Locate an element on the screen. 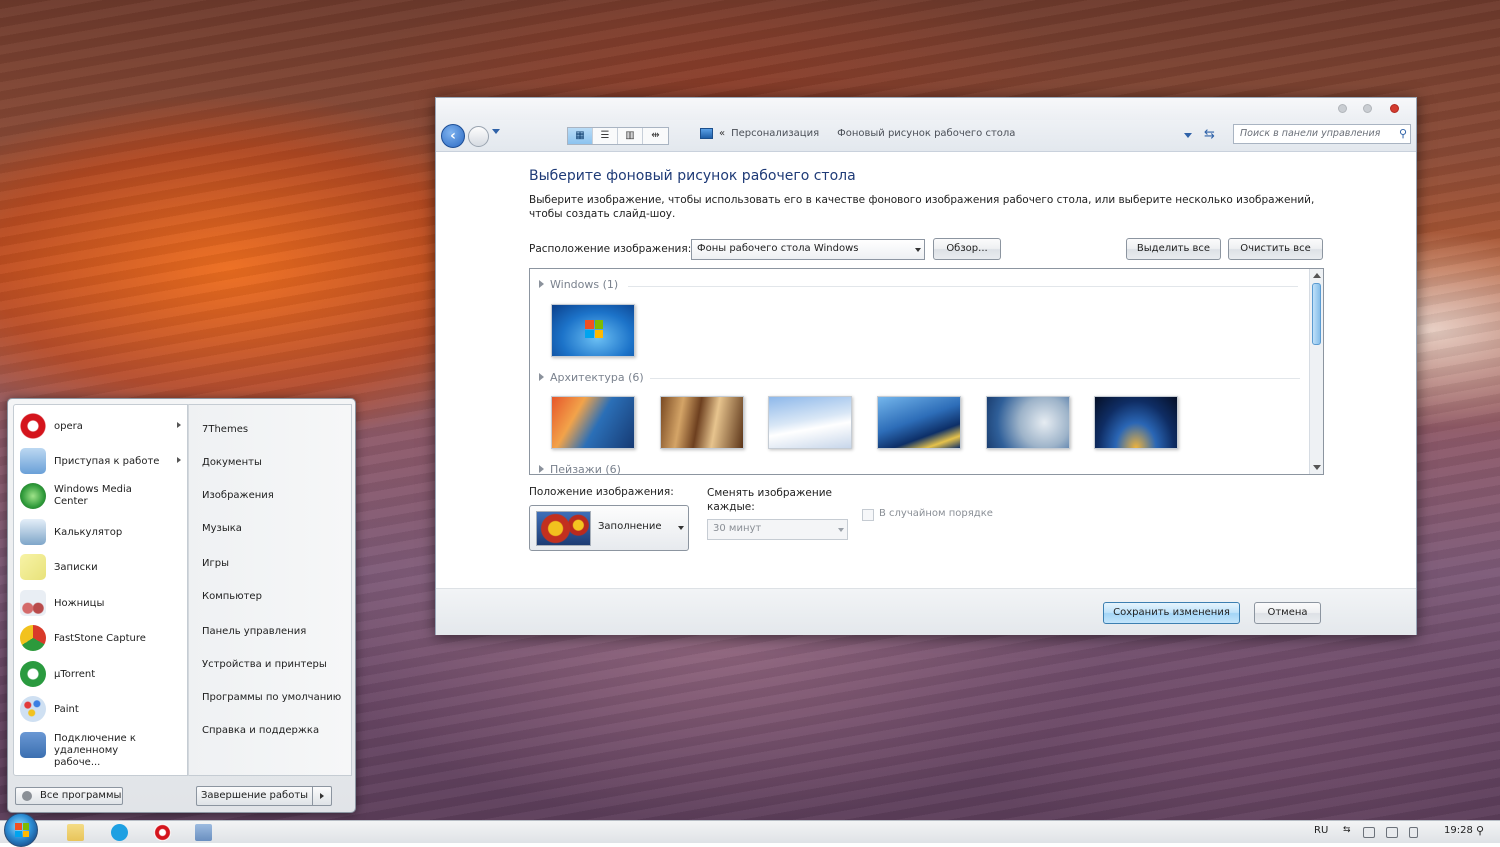 This screenshot has height=847, width=1500. select-all-button: Выделить все is located at coordinates (1173, 249).